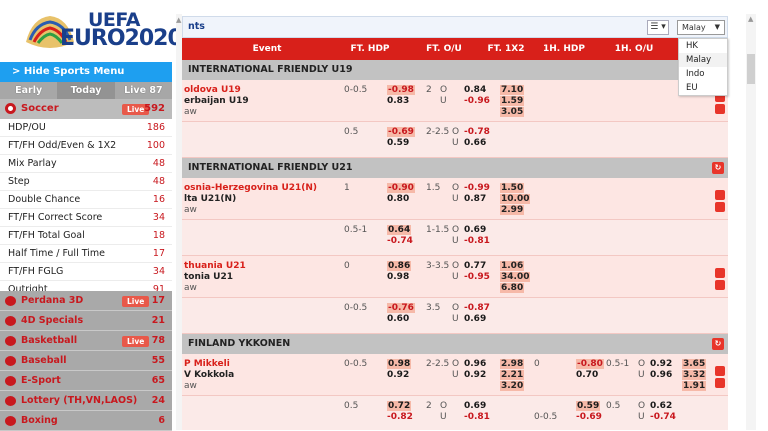 This screenshot has width=768, height=431. I want to click on 1h-hdp-home-odds: 0.59, so click(588, 406).